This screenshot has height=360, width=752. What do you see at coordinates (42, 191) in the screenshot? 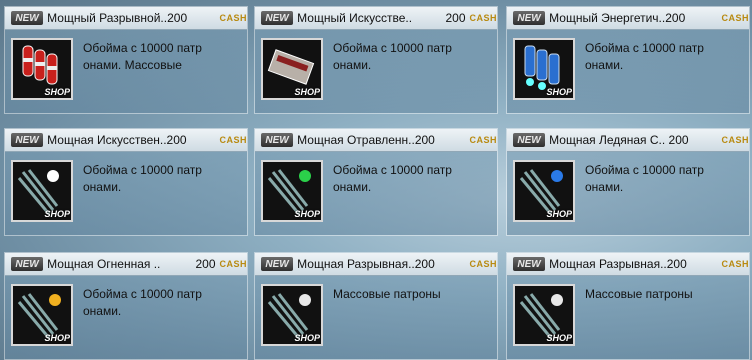
I see `crossbow-bolts-icon: SHOP` at bounding box center [42, 191].